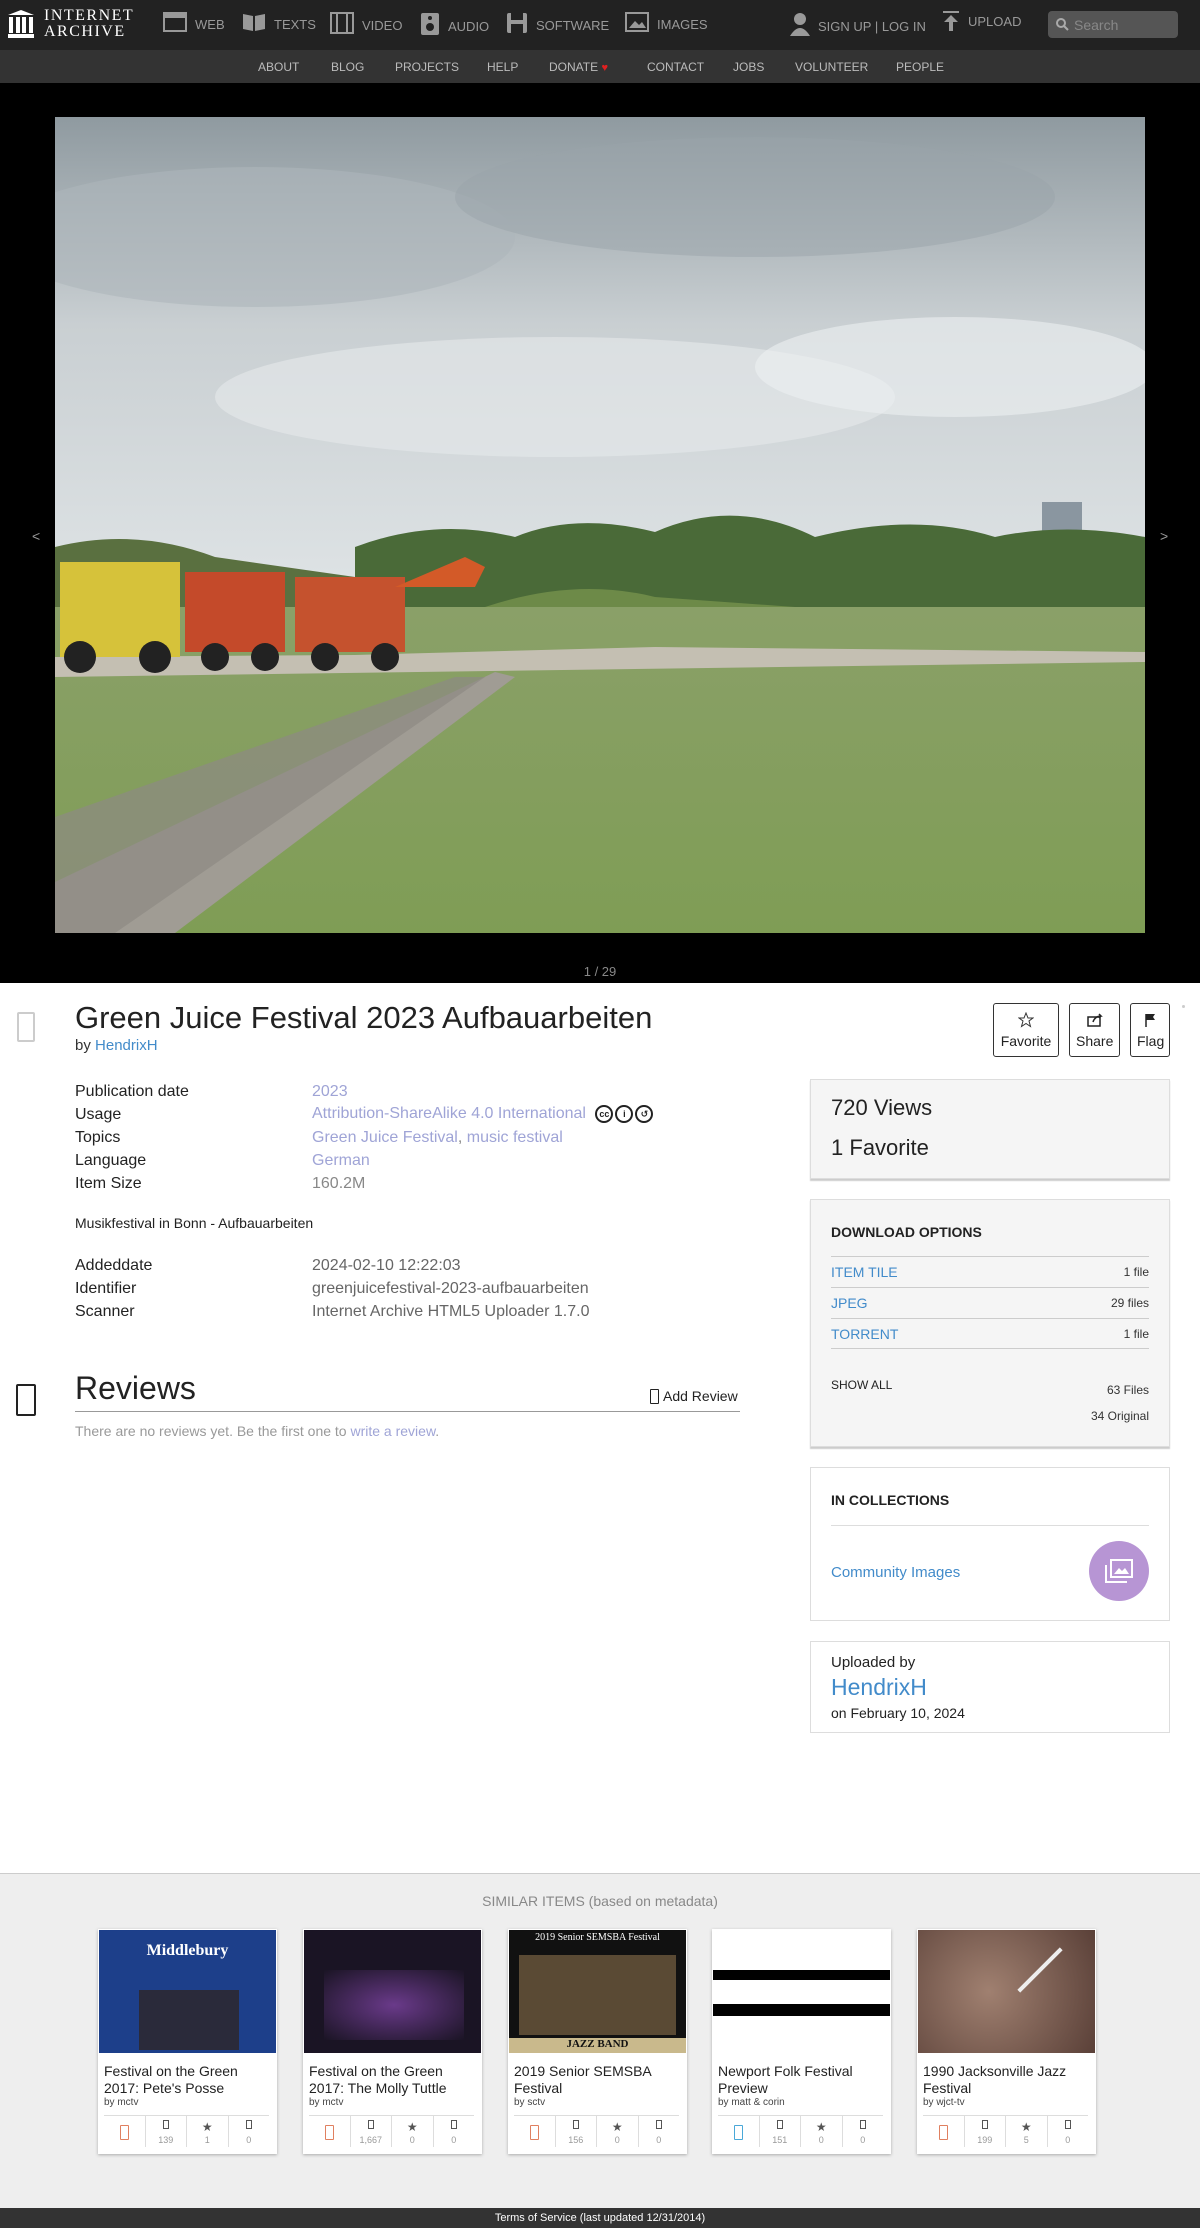  Describe the element at coordinates (617, 2127) in the screenshot. I see `star-icon: ★` at that location.